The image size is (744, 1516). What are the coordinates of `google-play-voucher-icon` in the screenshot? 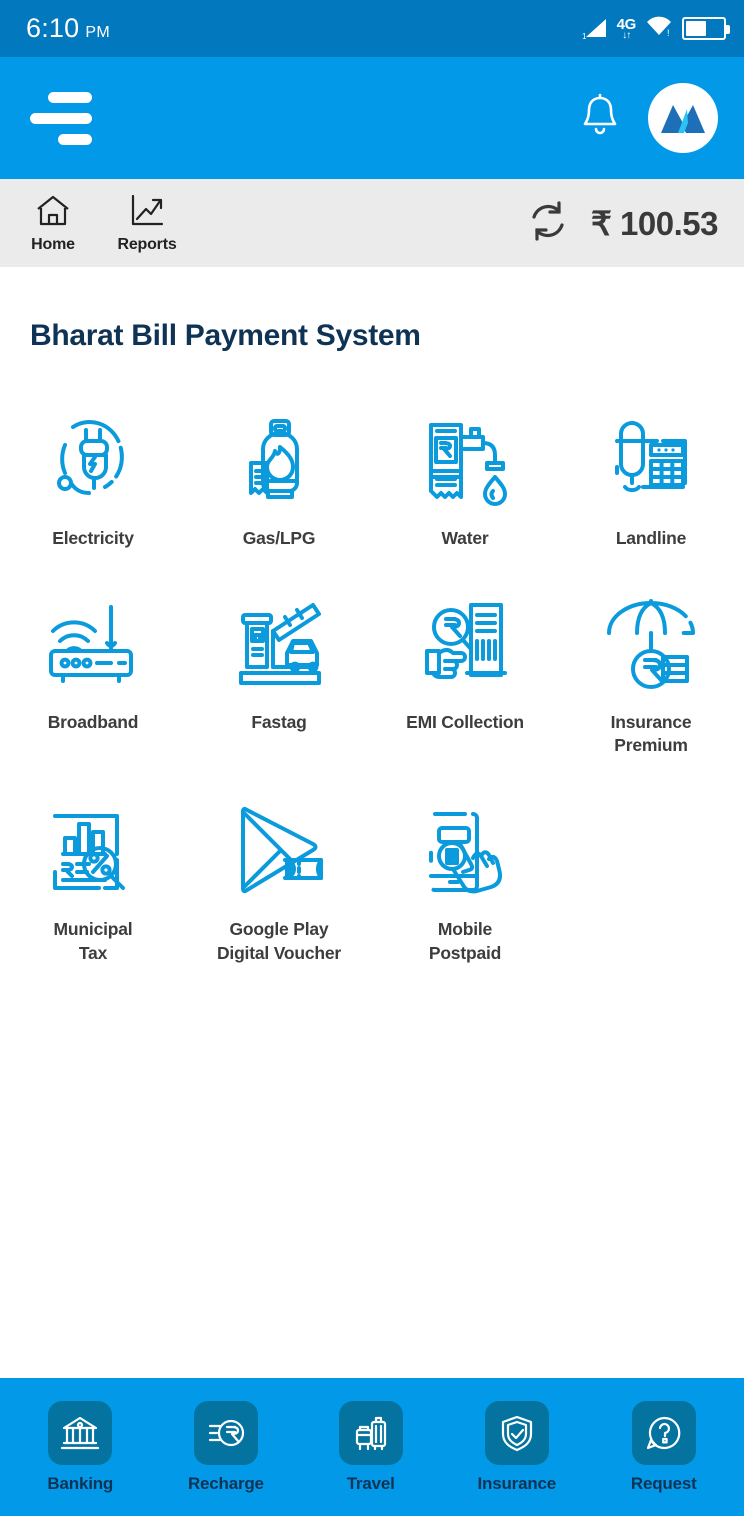 It's located at (279, 852).